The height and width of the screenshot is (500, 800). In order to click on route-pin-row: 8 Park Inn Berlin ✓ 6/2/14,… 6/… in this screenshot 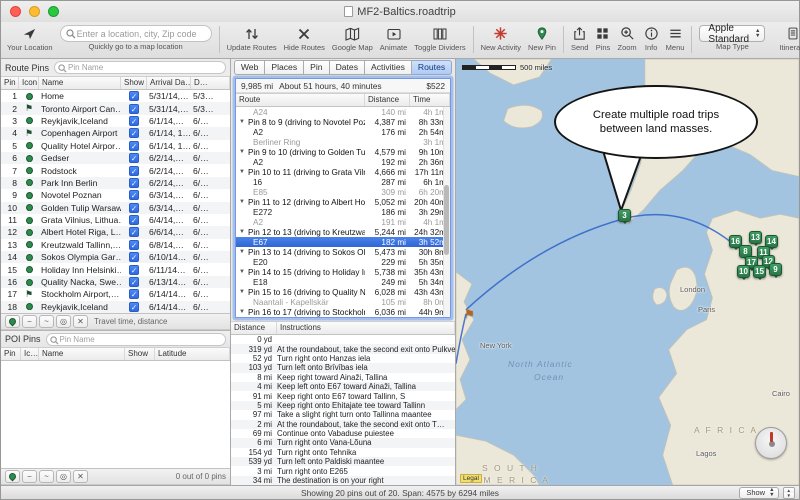, I will do `click(115, 183)`.